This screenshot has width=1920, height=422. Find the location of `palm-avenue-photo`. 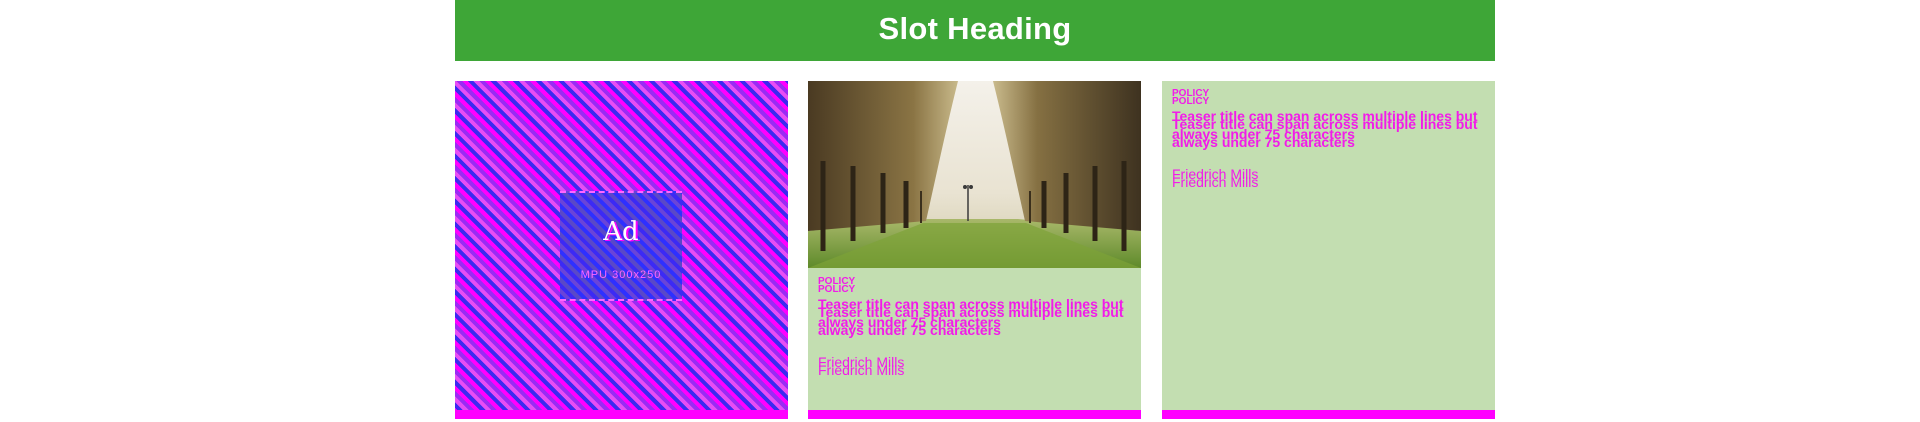

palm-avenue-photo is located at coordinates (974, 174).